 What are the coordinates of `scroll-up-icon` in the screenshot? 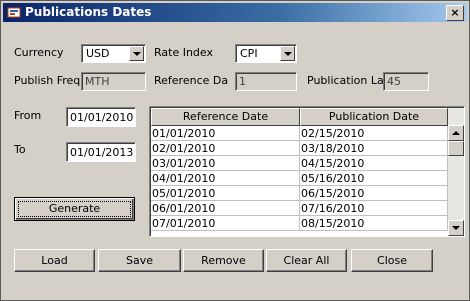 It's located at (456, 133).